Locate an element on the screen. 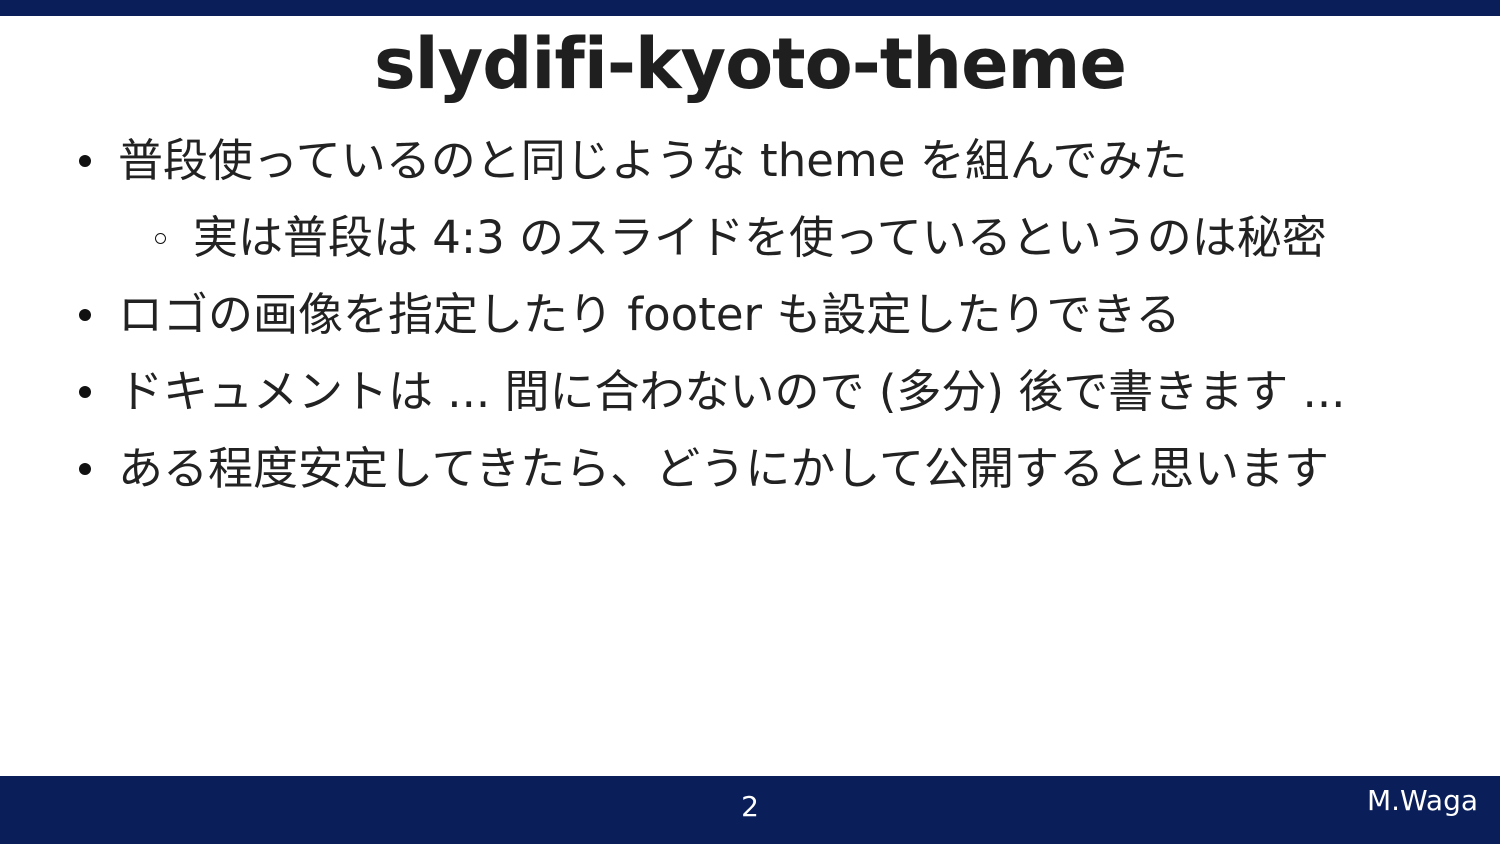 The width and height of the screenshot is (1500, 844). footer-bar: 2 M.Waga is located at coordinates (750, 810).